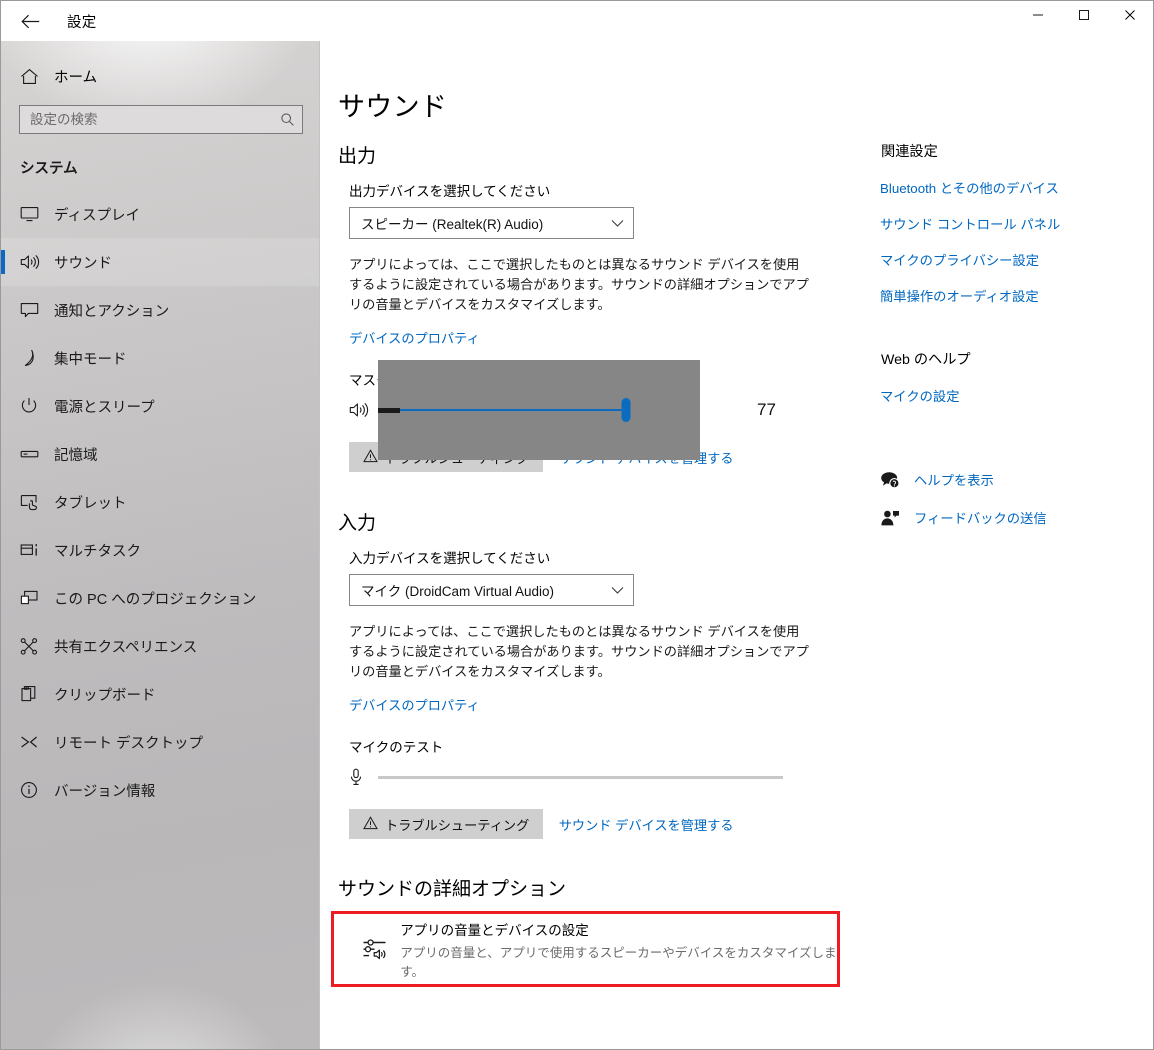 This screenshot has height=1050, width=1154. I want to click on minimize-icon, so click(1038, 16).